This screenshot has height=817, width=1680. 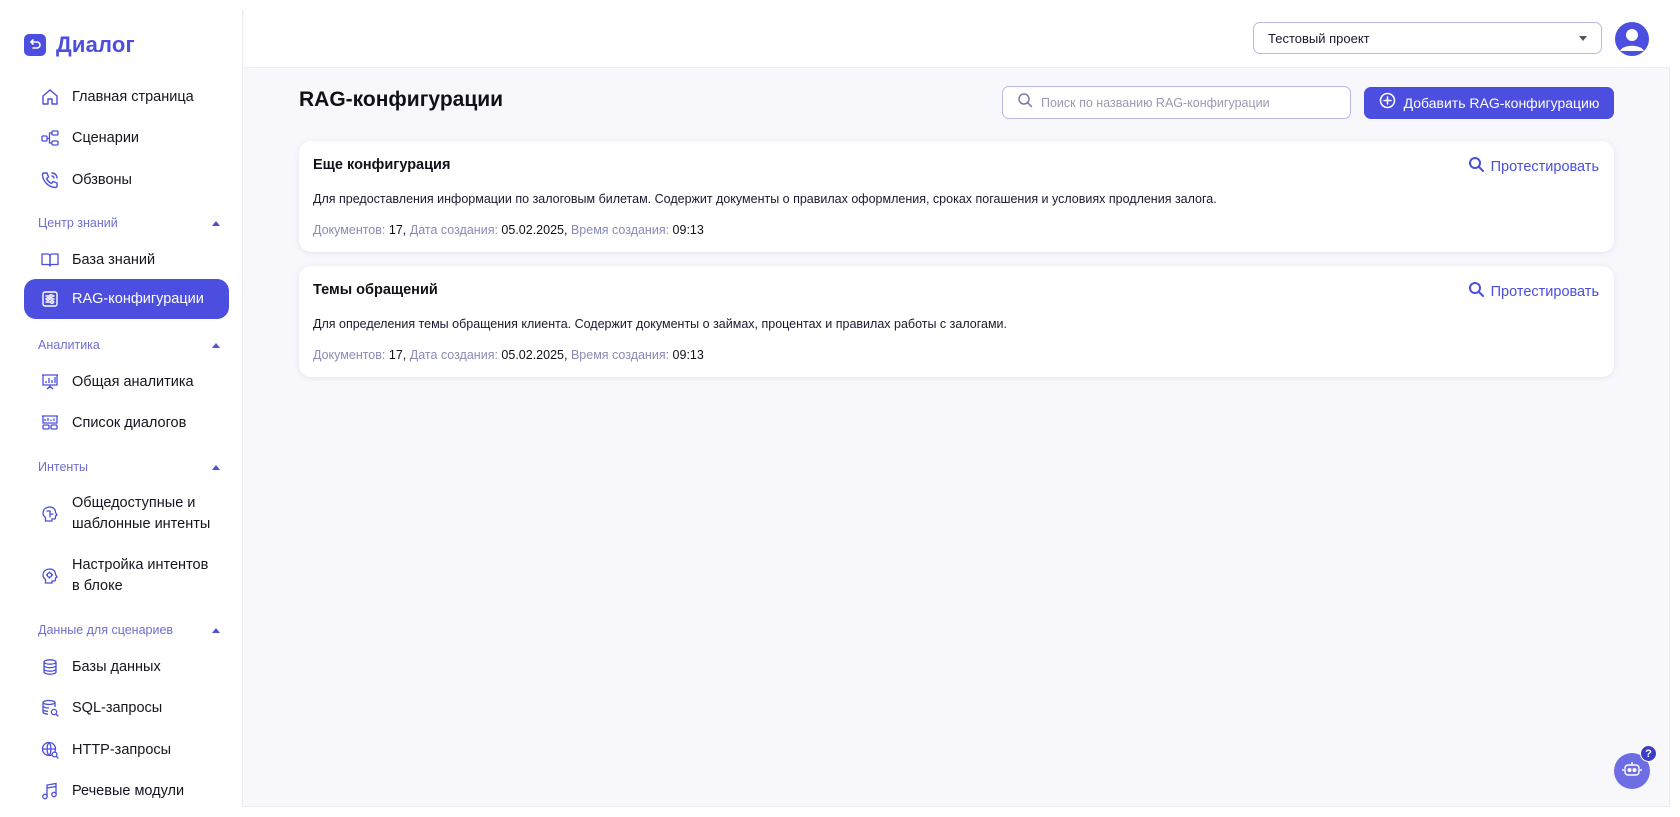 I want to click on section-label: Центр знаний, so click(x=78, y=223).